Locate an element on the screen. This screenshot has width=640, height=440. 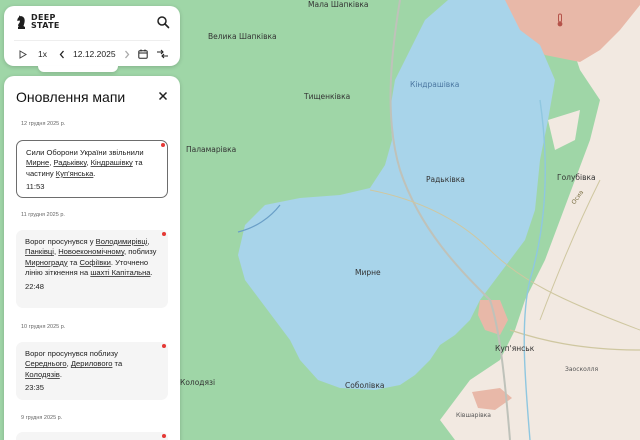
place-zaoskillia: Заосколля is located at coordinates (581, 369).